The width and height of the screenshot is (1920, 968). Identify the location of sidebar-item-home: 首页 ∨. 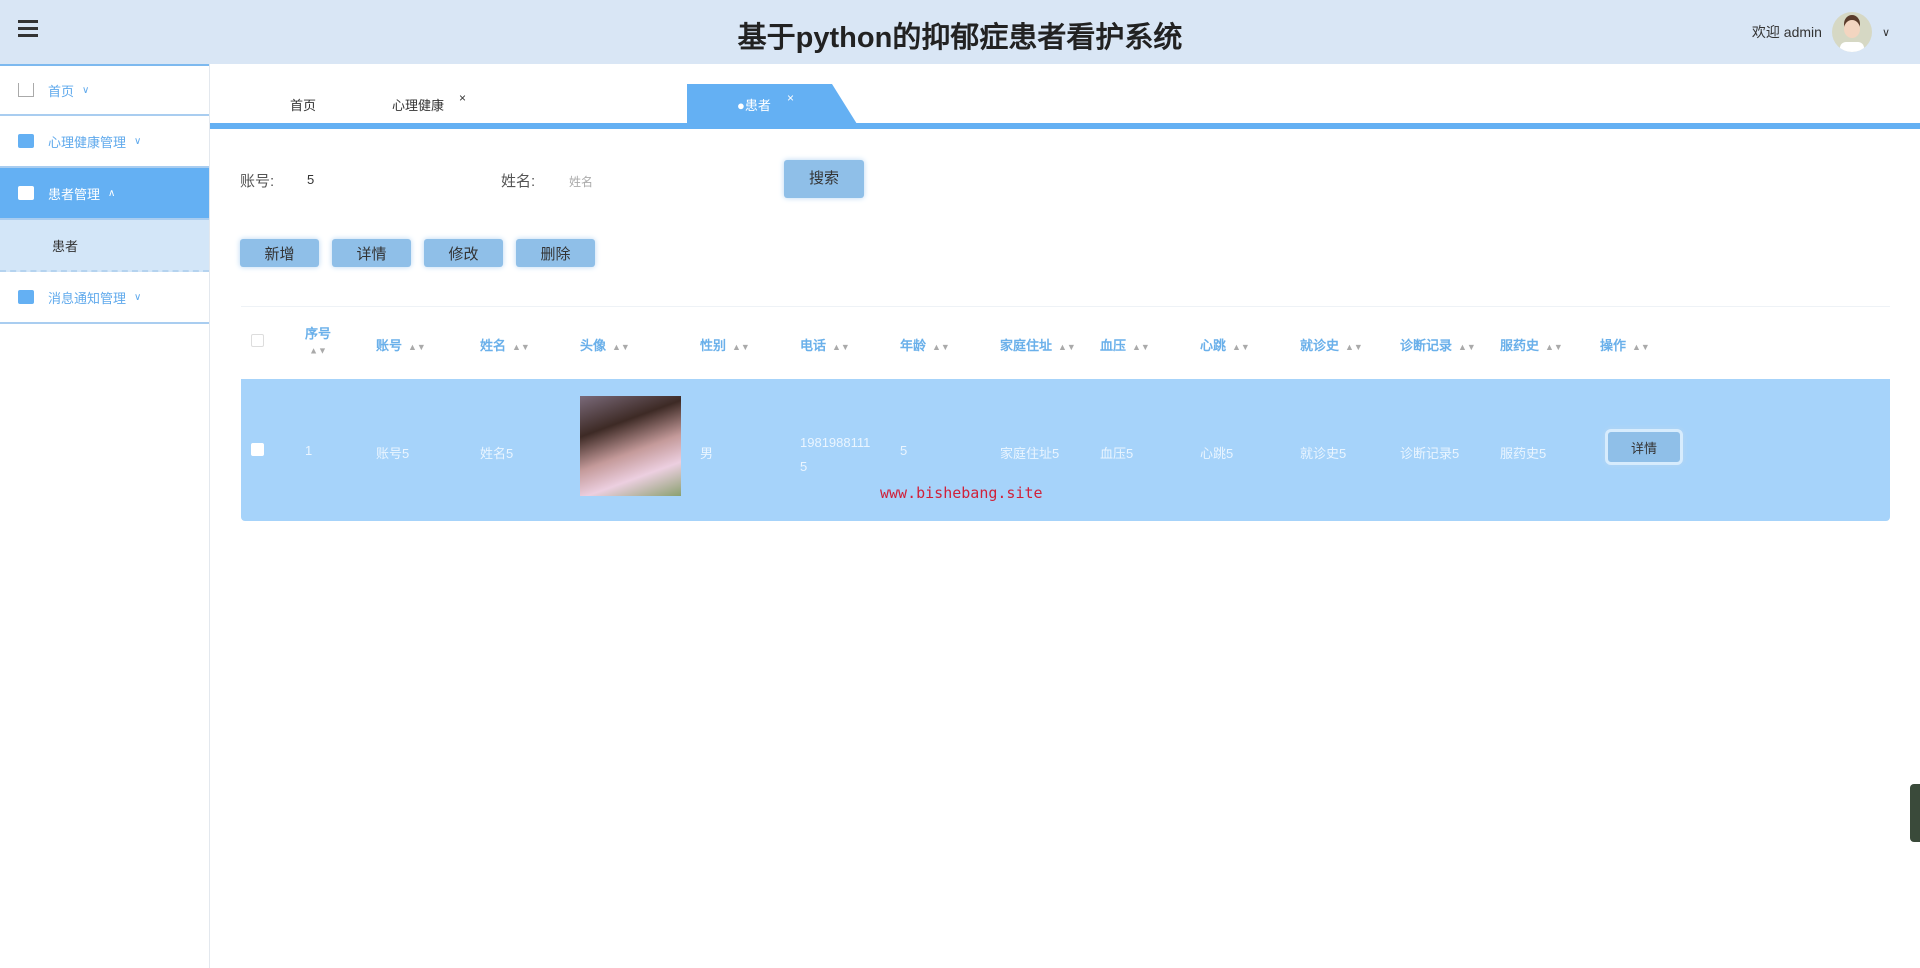
(104, 90).